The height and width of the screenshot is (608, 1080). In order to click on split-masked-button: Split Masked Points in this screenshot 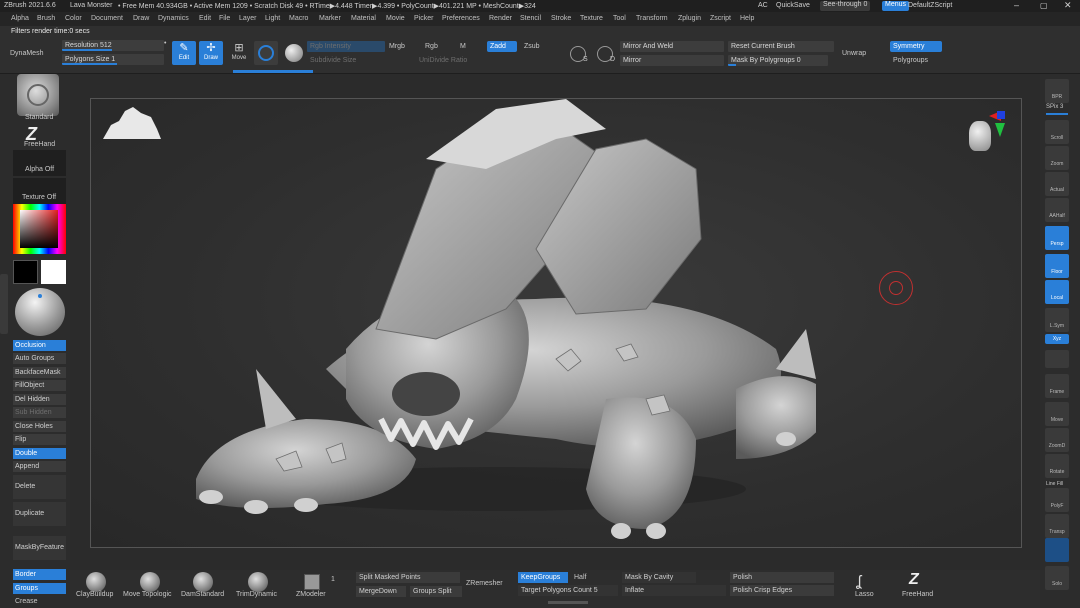, I will do `click(408, 577)`.